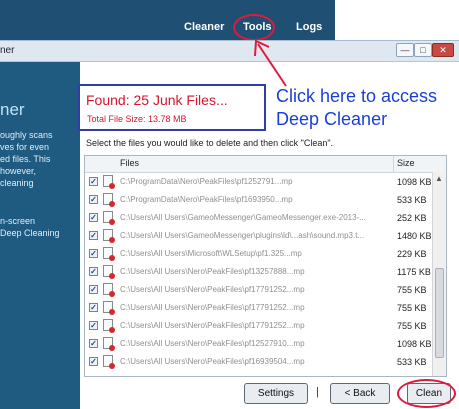 This screenshot has height=409, width=459. Describe the element at coordinates (414, 236) in the screenshot. I see `file-size: 1480 KB` at that location.